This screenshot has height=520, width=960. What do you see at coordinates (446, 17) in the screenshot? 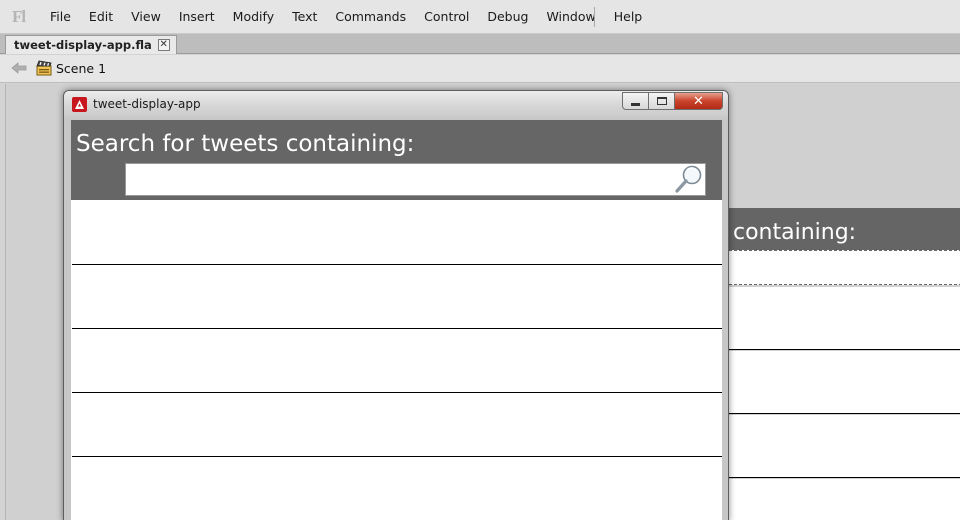
I see `menu-control: Control` at bounding box center [446, 17].